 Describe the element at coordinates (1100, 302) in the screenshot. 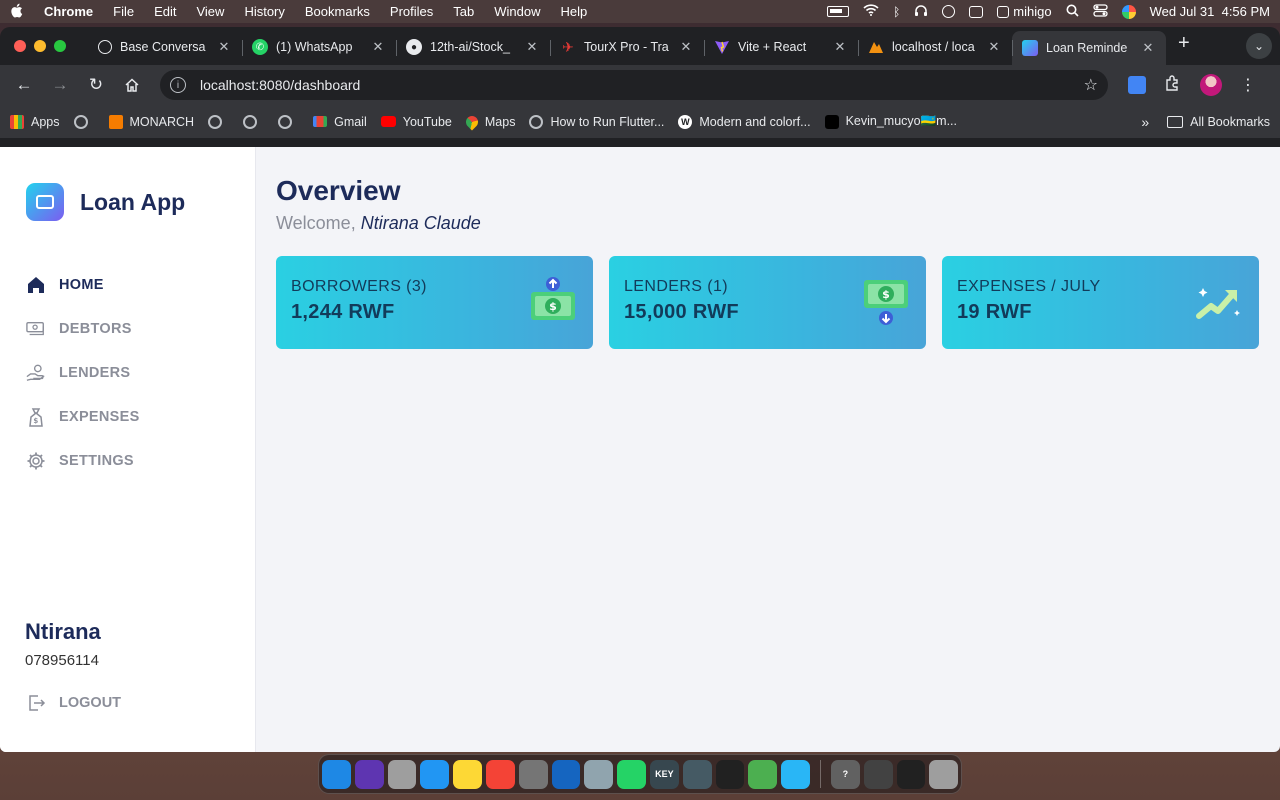

I see `expenses-card: EXPENSES / JULY 19 RWF` at that location.